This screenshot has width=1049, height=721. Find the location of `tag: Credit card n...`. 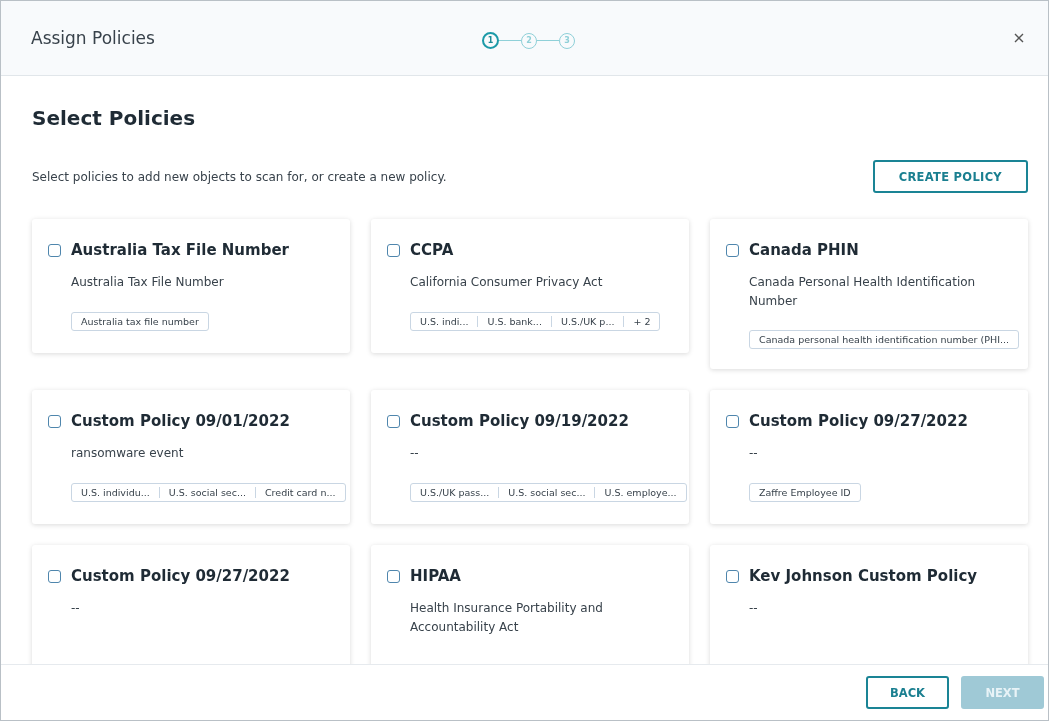

tag: Credit card n... is located at coordinates (300, 492).